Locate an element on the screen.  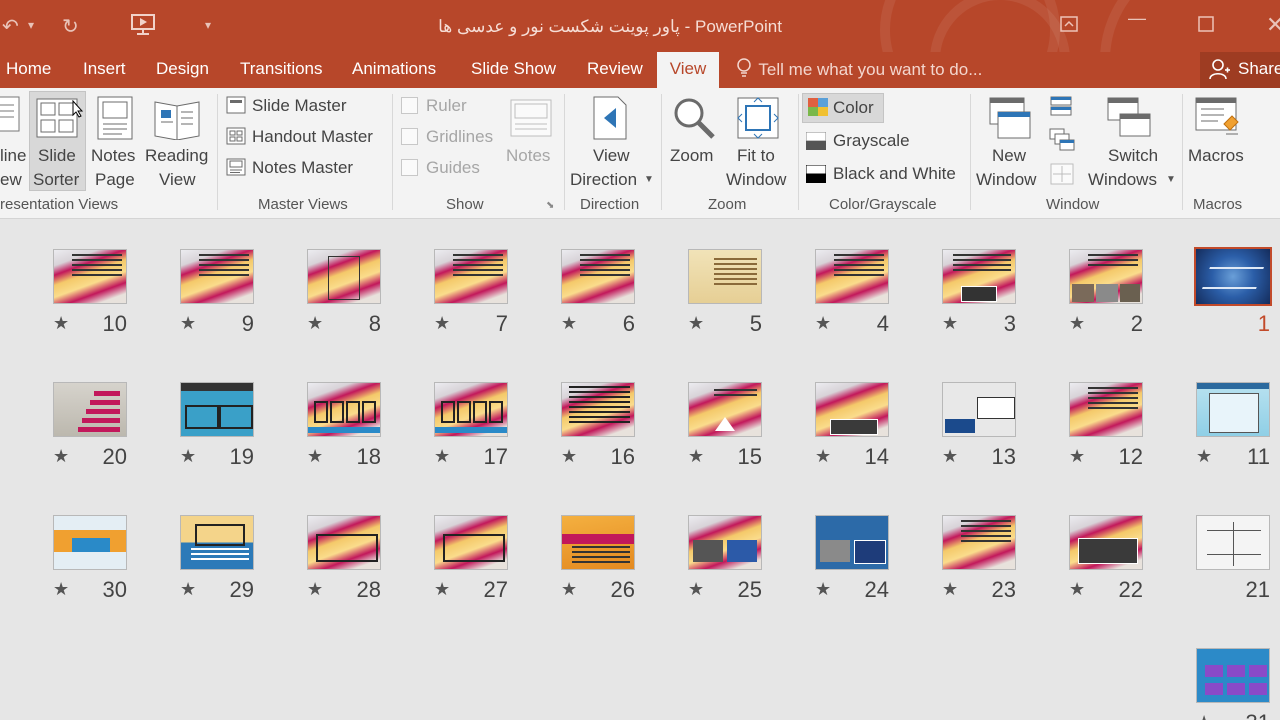
close-icon: ✕ is located at coordinates (1273, 25).